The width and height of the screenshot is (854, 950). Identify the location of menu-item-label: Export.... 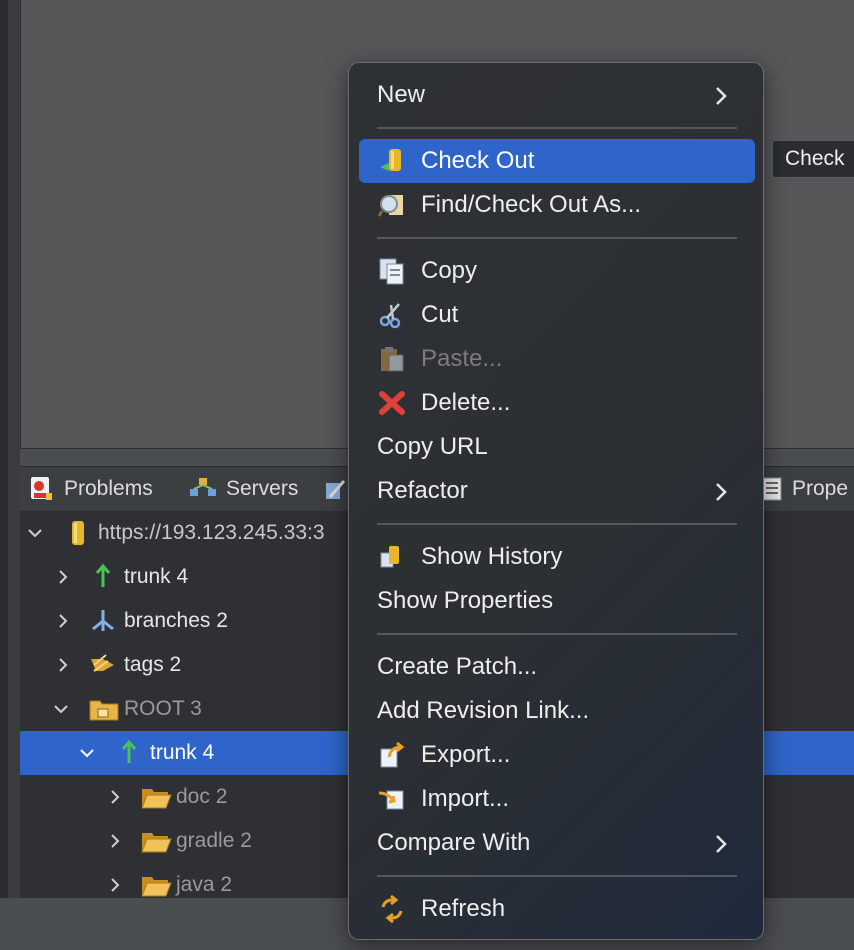
(466, 754).